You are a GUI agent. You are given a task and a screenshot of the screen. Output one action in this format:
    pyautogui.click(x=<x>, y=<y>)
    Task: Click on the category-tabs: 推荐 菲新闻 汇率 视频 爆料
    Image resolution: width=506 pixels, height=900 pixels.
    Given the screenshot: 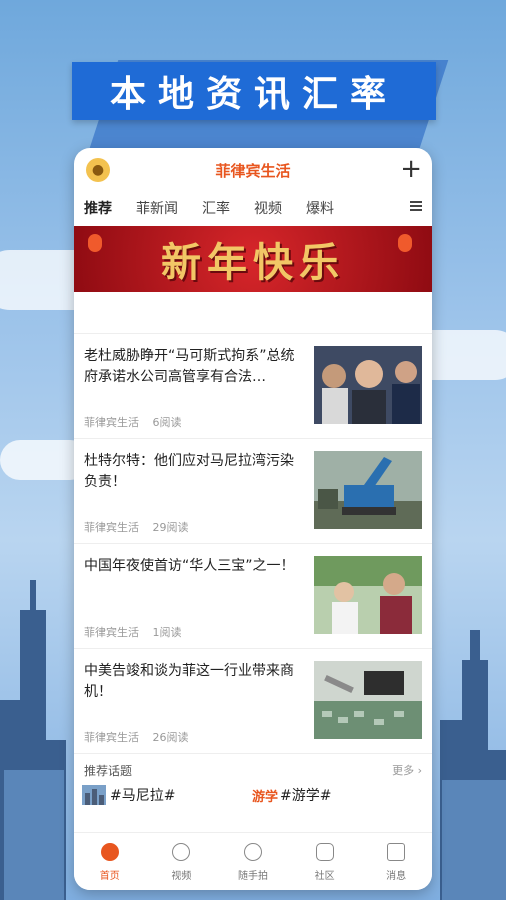 What is the action you would take?
    pyautogui.click(x=253, y=208)
    